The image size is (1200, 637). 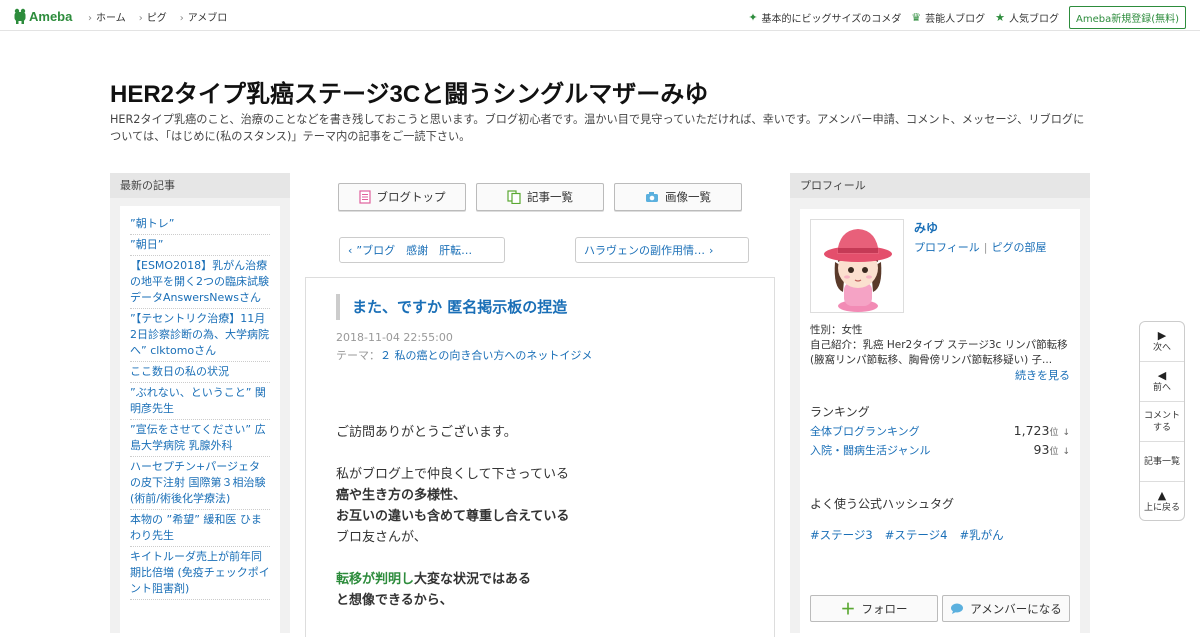 I want to click on ranking-unit: 位, so click(x=1054, y=452).